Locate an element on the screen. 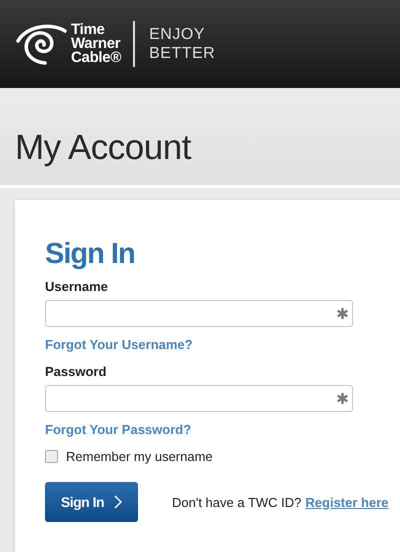 This screenshot has width=400, height=552. forgot-link: Forgot Your Username? is located at coordinates (119, 344).